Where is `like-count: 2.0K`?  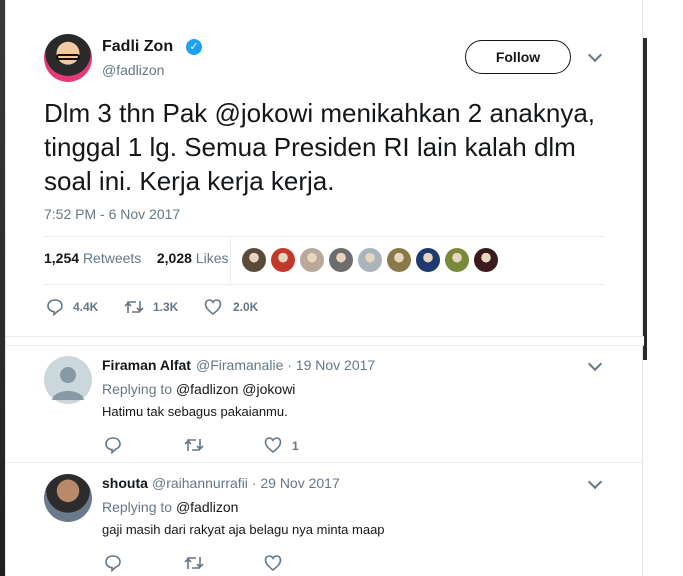 like-count: 2.0K is located at coordinates (246, 307).